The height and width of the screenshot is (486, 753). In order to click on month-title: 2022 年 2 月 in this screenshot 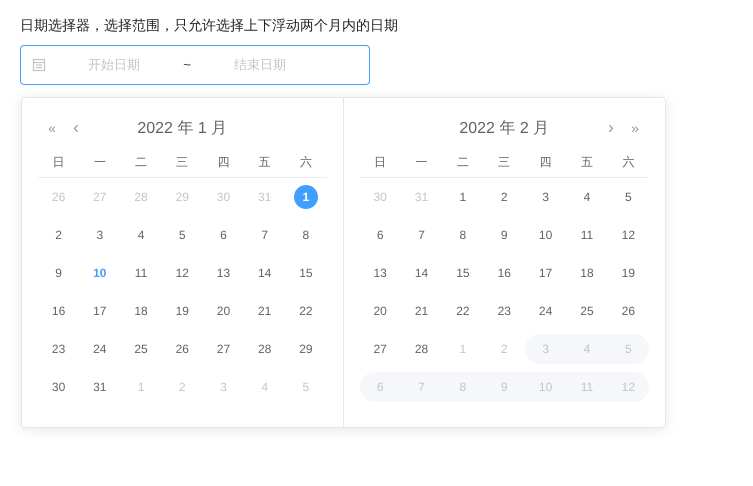, I will do `click(504, 129)`.